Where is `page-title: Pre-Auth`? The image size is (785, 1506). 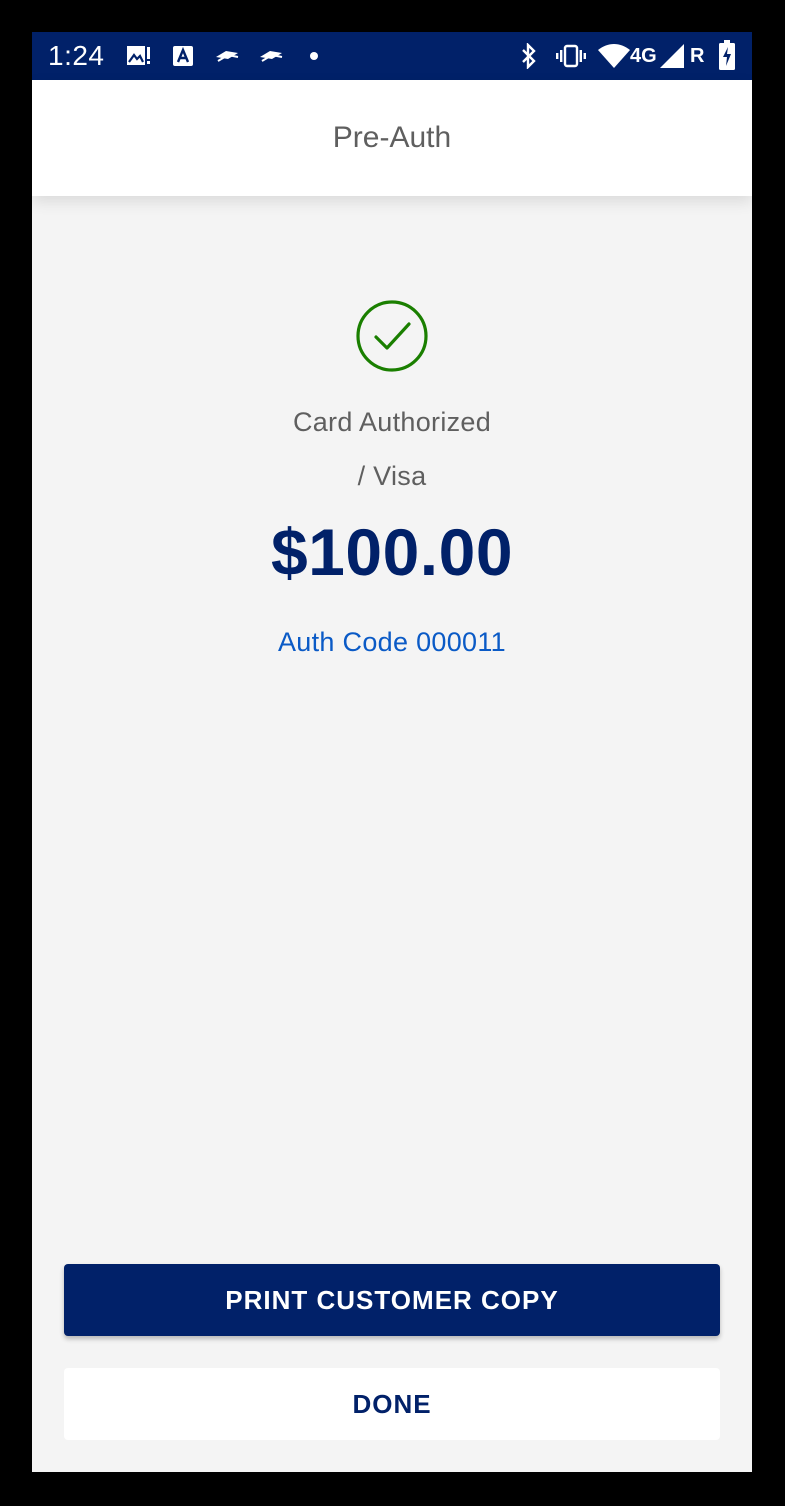
page-title: Pre-Auth is located at coordinates (392, 137).